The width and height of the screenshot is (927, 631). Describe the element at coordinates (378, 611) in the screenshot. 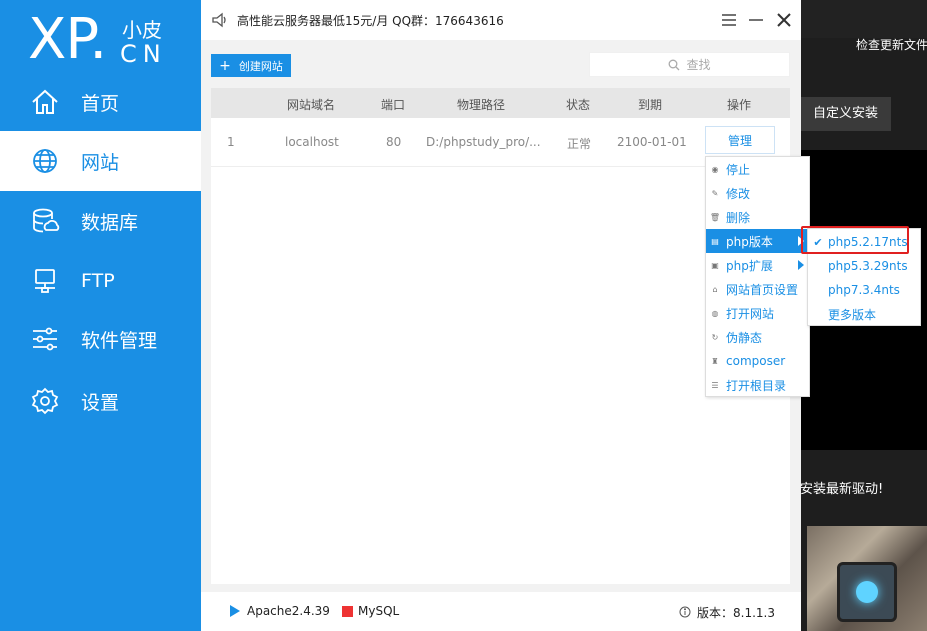

I see `mysql-status: MySQL` at that location.